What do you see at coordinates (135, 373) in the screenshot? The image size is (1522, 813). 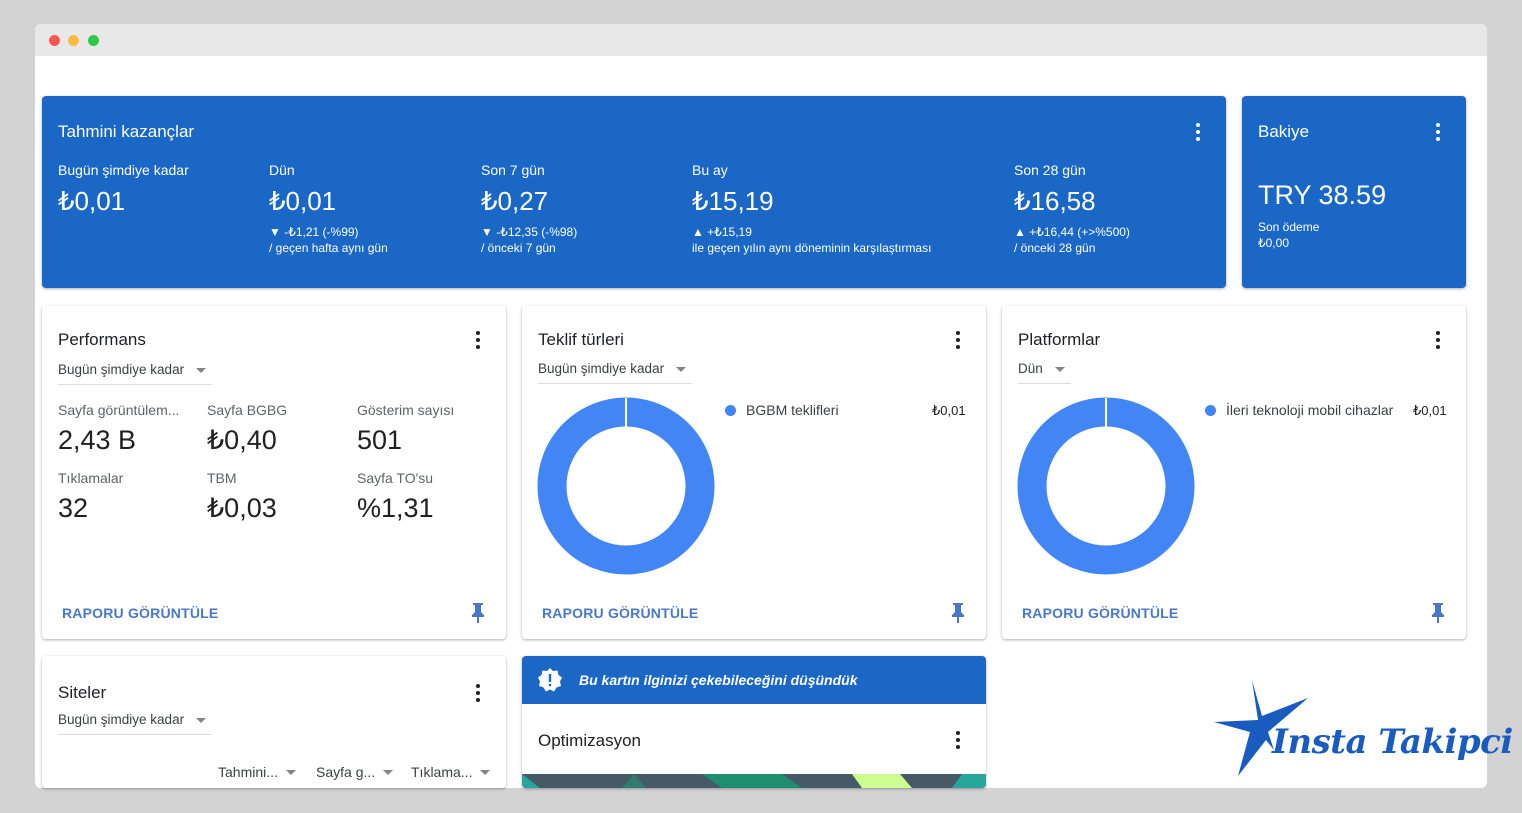 I see `performance-range-dropdown: Bugün şimdiye kadar` at bounding box center [135, 373].